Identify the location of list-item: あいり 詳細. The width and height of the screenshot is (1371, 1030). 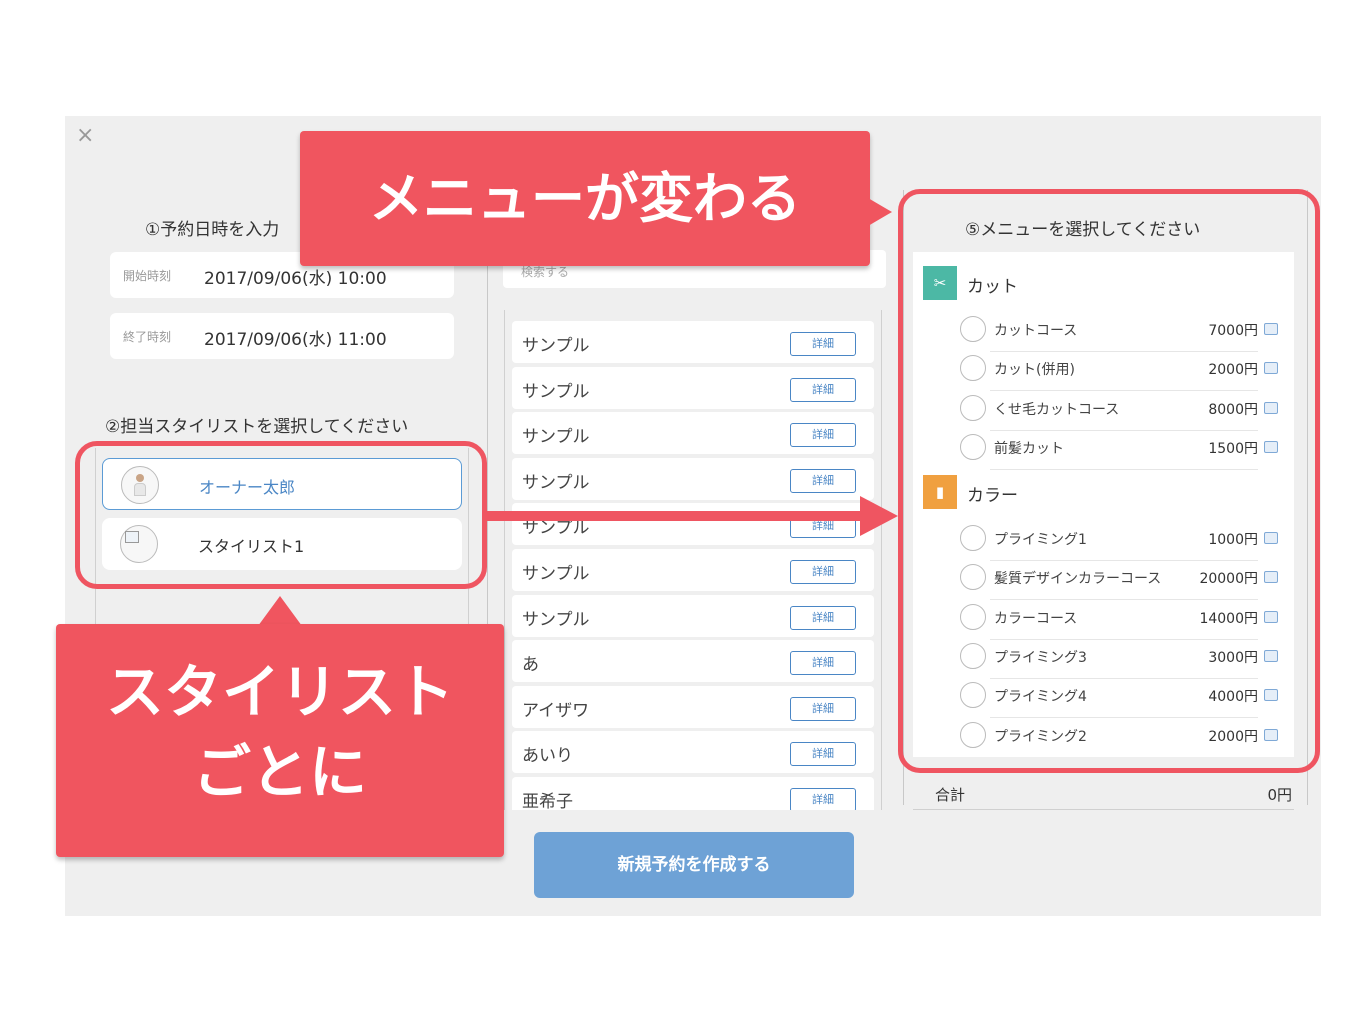
(693, 752).